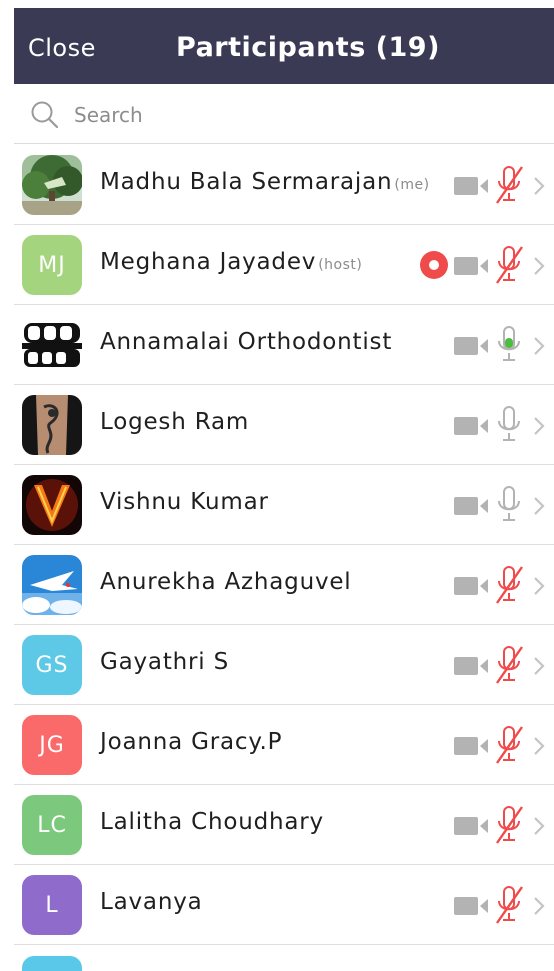  I want to click on participant-name: Anurekha Azhaguvel, so click(226, 582).